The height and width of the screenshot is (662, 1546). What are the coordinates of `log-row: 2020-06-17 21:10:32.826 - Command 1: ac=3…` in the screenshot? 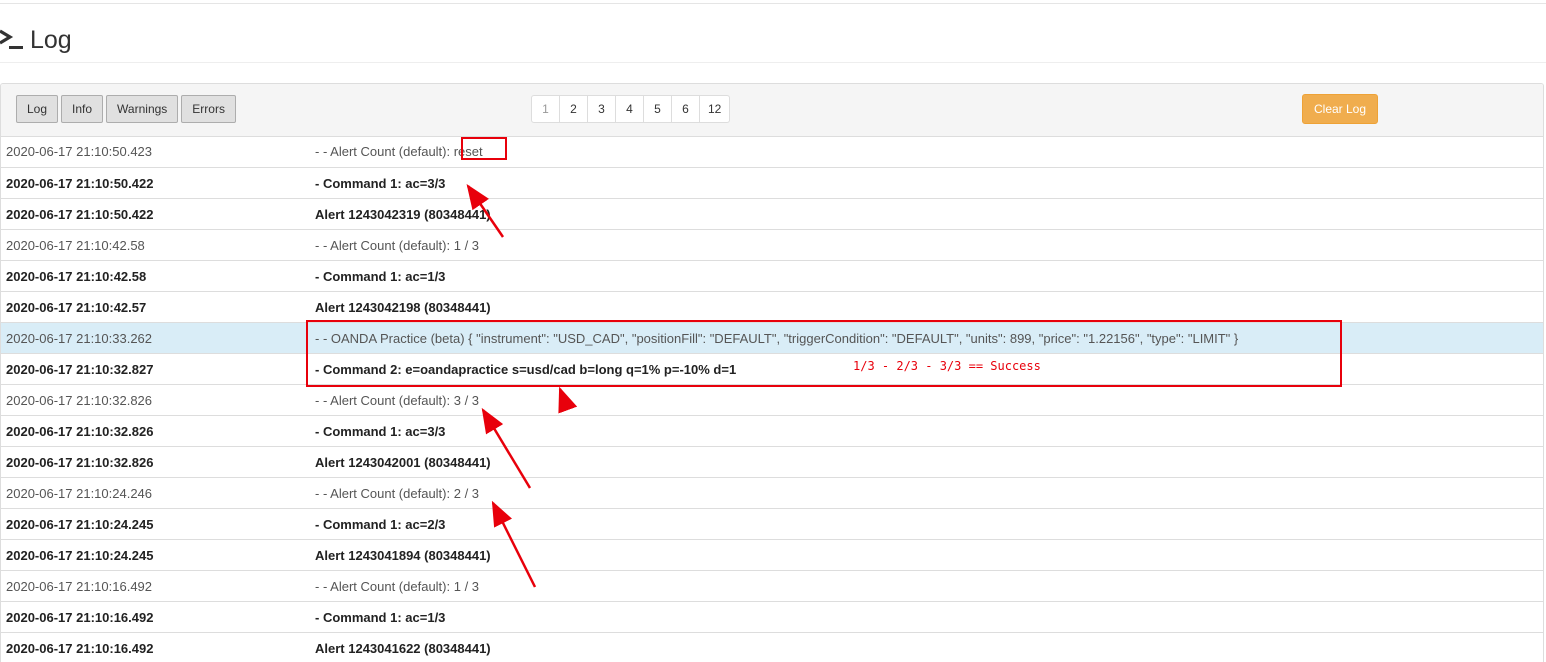 It's located at (772, 430).